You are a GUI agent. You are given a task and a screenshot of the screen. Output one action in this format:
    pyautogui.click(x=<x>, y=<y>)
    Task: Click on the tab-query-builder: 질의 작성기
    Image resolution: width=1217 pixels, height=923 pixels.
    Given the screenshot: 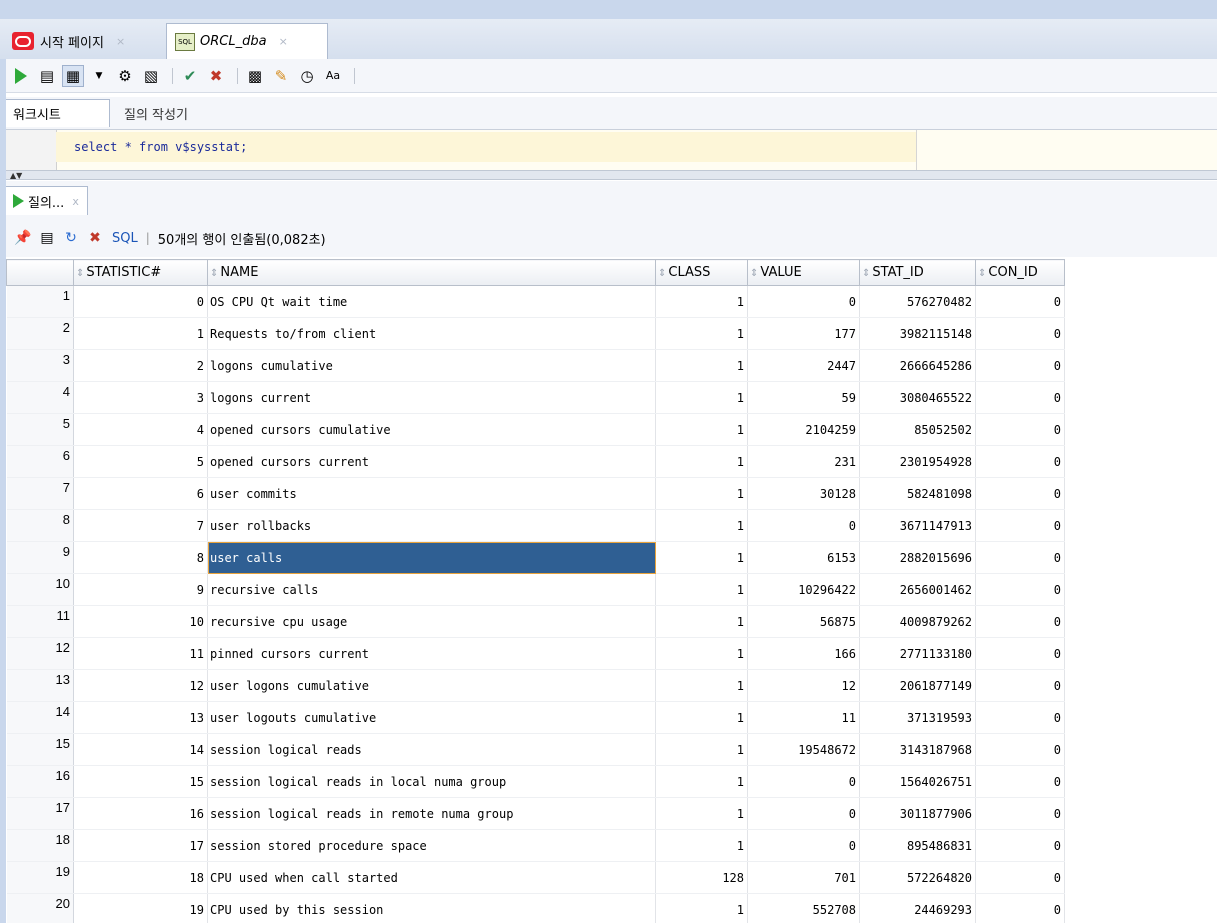 What is the action you would take?
    pyautogui.click(x=156, y=113)
    